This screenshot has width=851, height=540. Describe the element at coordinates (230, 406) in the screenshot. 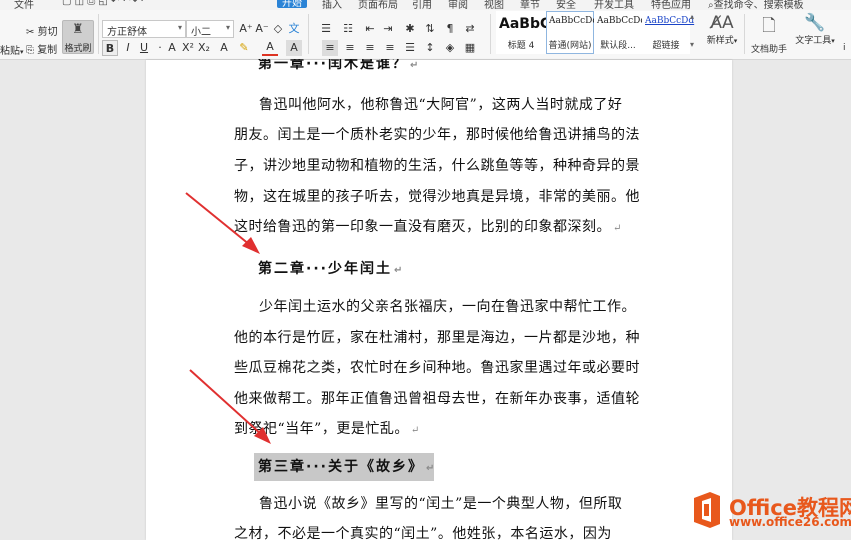

I see `arrow-to-chapter3` at that location.